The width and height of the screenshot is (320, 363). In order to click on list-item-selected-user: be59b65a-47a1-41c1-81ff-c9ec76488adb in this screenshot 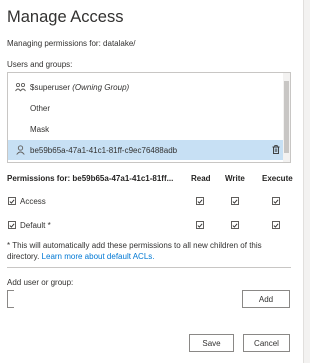, I will do `click(146, 150)`.